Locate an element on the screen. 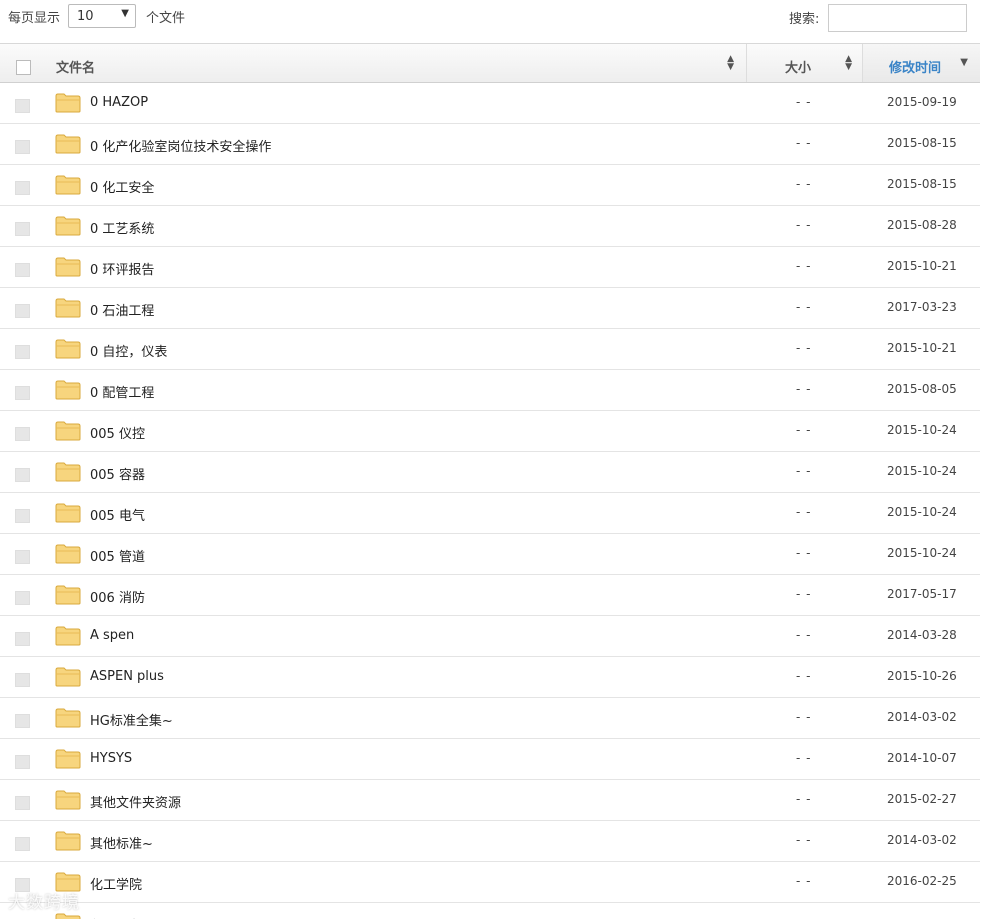 The height and width of the screenshot is (919, 990). file-name-link: 005 管道 is located at coordinates (117, 555).